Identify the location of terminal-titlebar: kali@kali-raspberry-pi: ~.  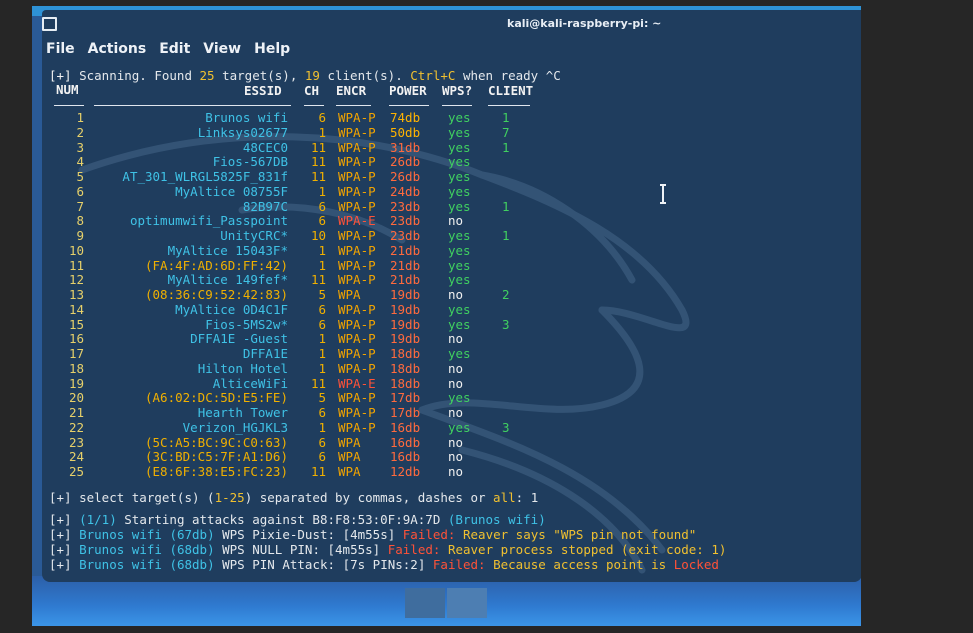
(451, 24).